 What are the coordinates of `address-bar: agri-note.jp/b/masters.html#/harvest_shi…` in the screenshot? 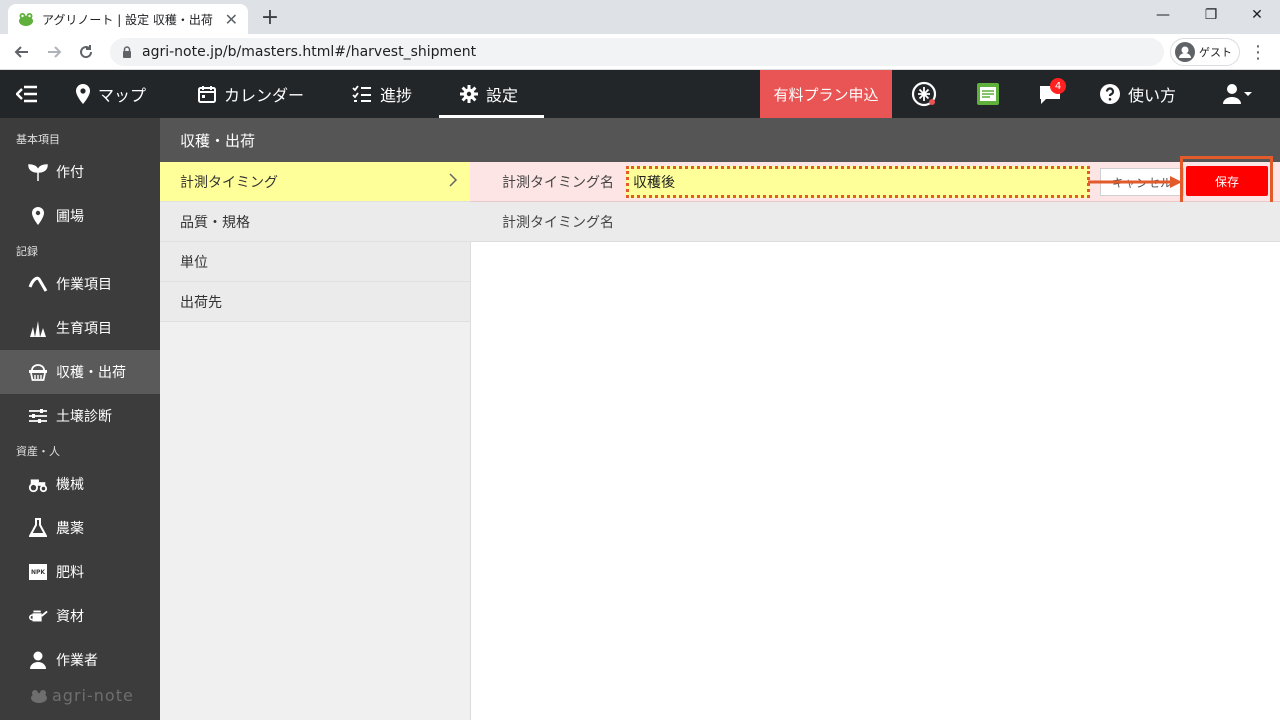 It's located at (637, 52).